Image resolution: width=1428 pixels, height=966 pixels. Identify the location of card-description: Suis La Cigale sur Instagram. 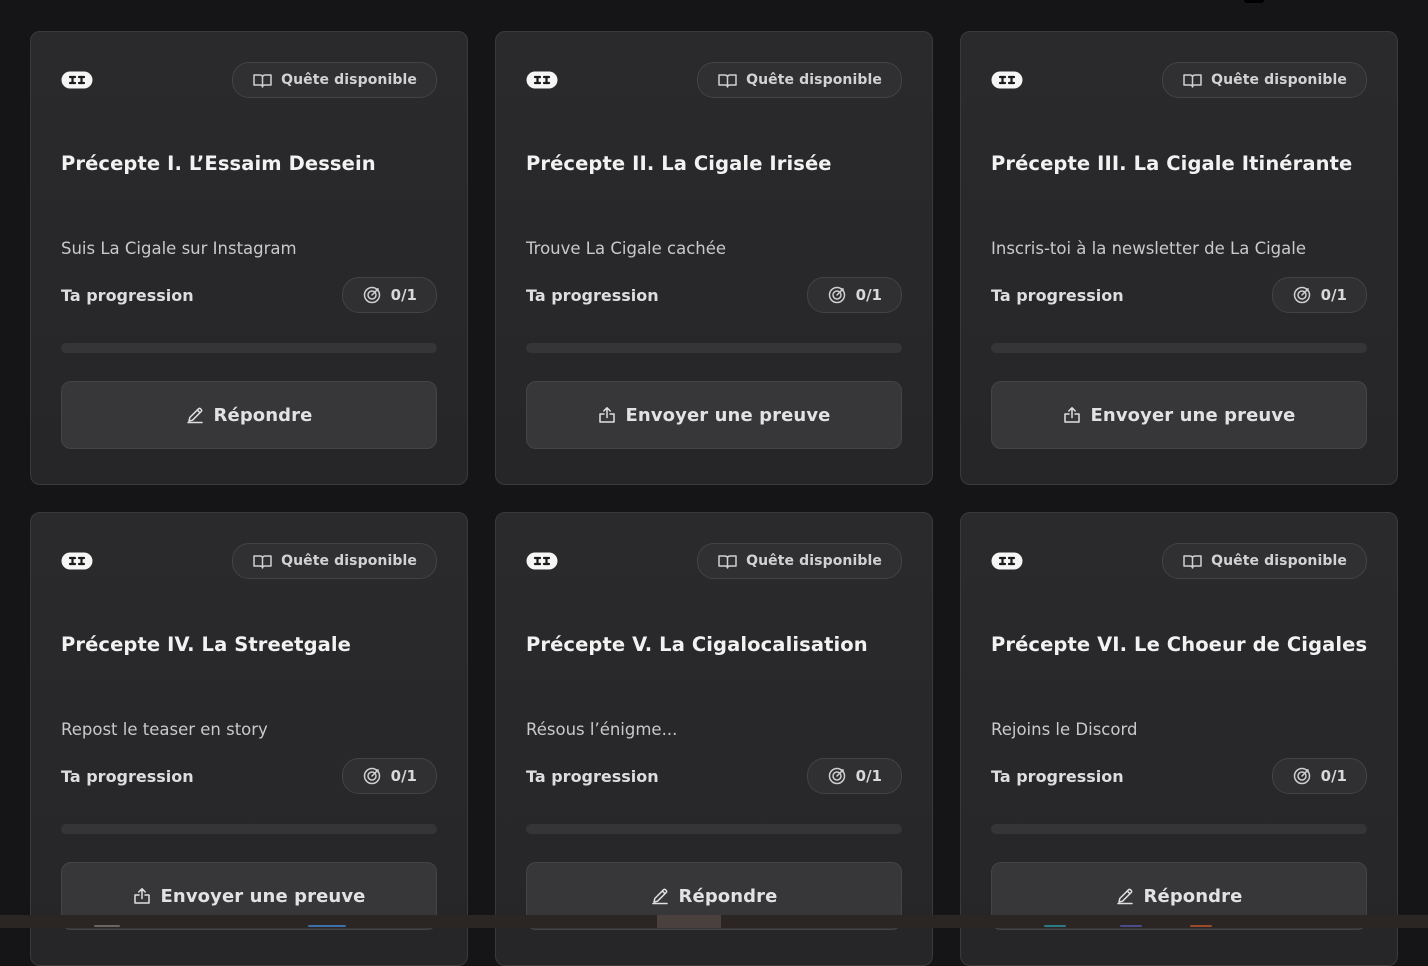
(179, 248).